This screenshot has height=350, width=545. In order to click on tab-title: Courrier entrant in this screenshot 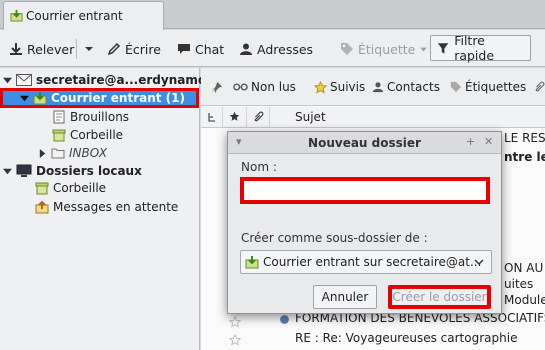, I will do `click(74, 16)`.